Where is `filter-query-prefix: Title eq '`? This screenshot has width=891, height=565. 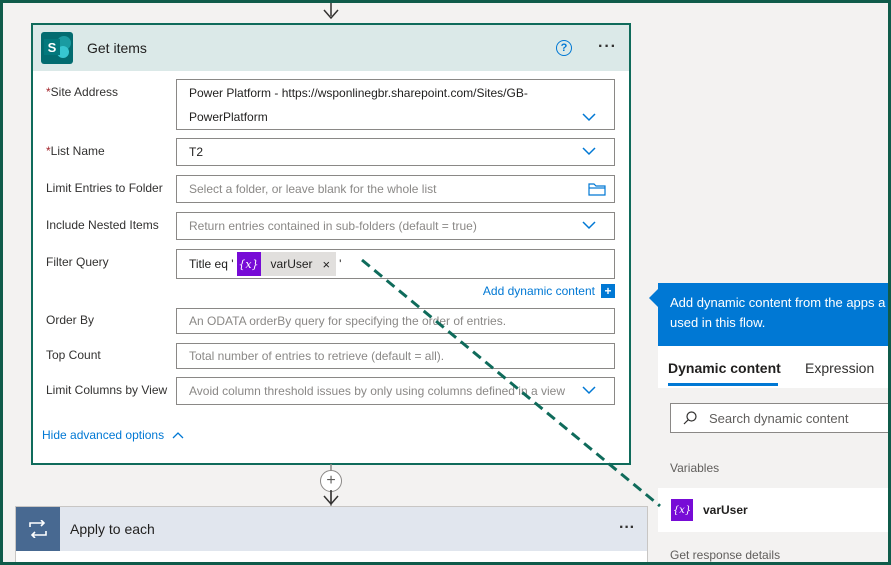
filter-query-prefix: Title eq ' is located at coordinates (211, 264).